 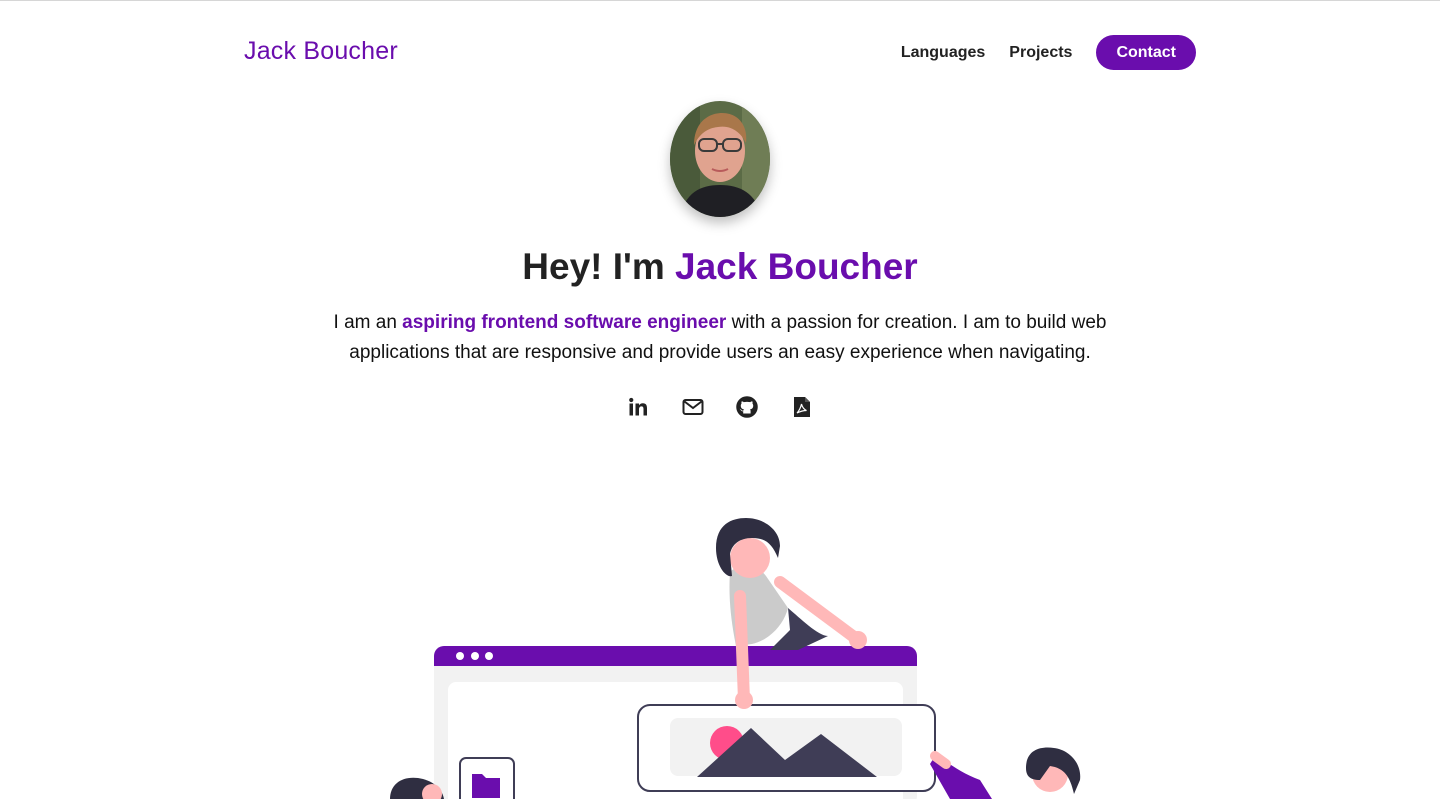 I want to click on github-icon, so click(x=747, y=407).